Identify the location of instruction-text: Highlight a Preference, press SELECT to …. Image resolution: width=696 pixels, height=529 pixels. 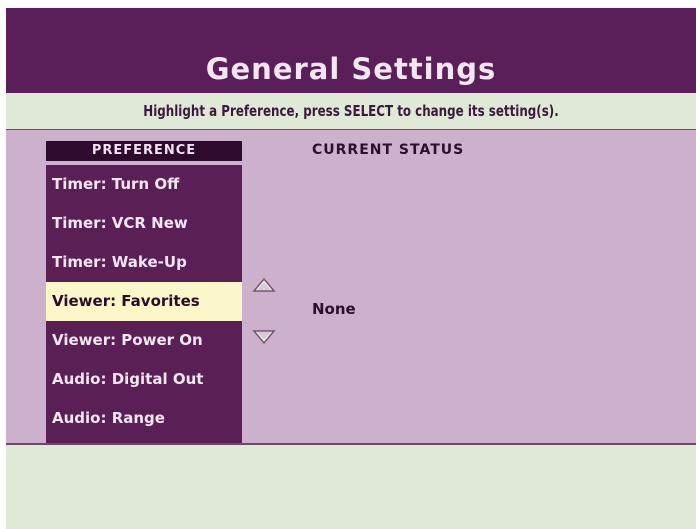
(351, 111).